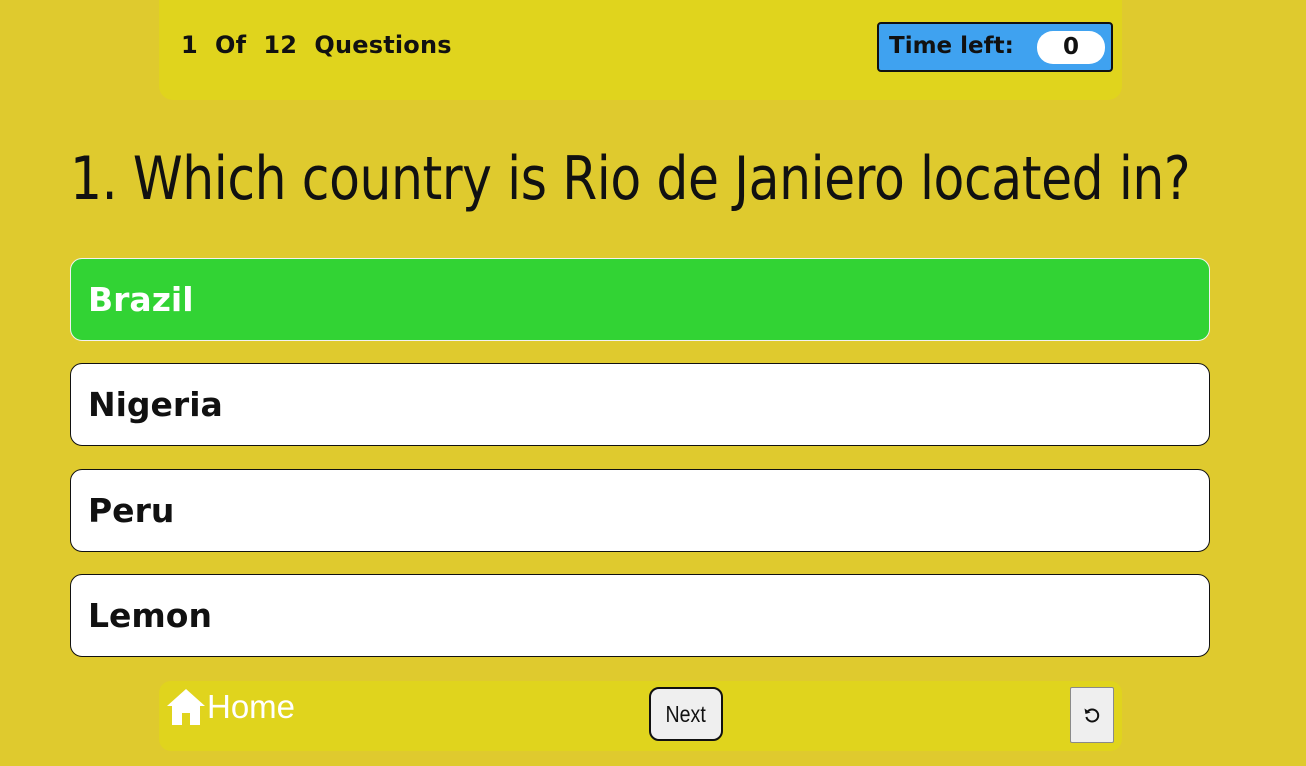 The width and height of the screenshot is (1306, 766). I want to click on restart-button, so click(1092, 715).